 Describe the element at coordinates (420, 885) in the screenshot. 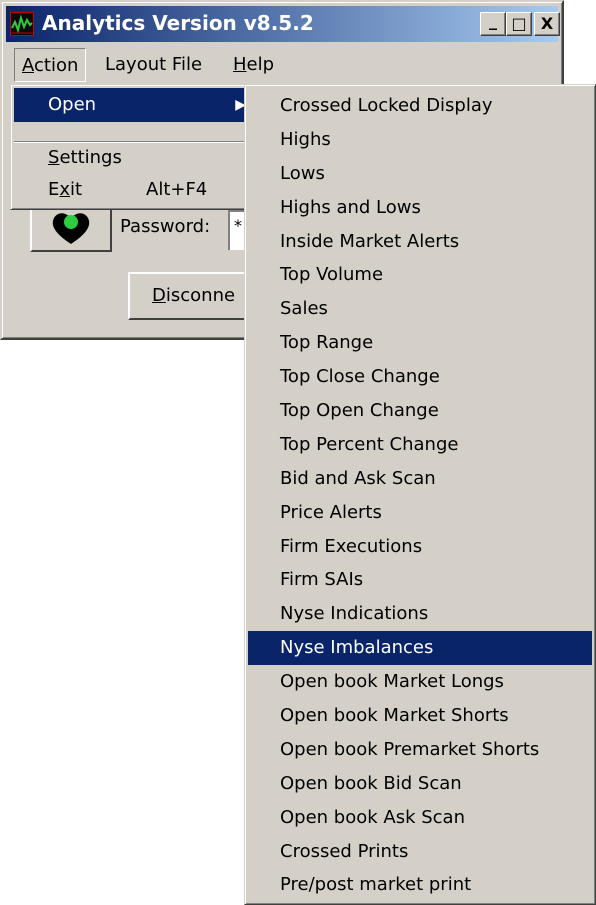

I see `submenu-item: Pre/post market print` at that location.